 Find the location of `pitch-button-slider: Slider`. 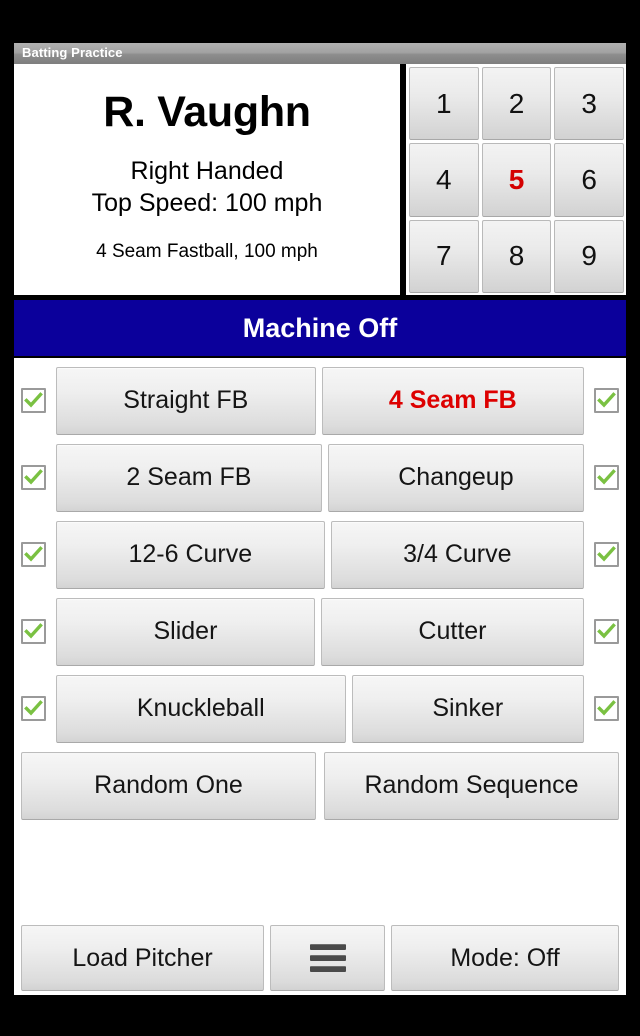

pitch-button-slider: Slider is located at coordinates (185, 631).